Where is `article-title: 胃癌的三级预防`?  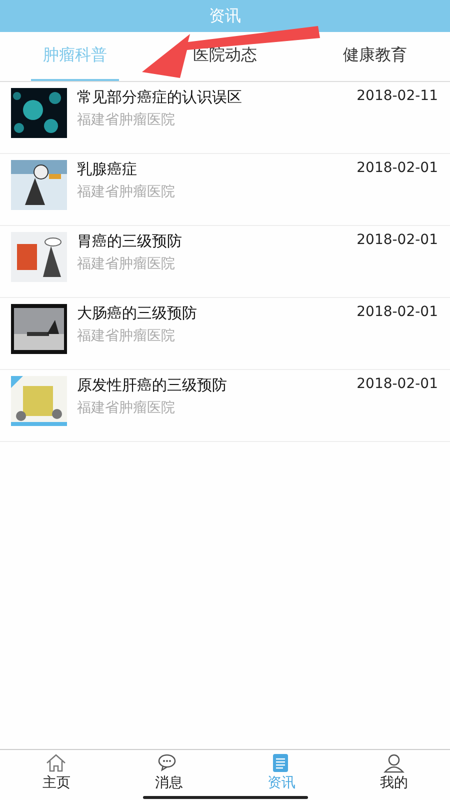 article-title: 胃癌的三级预防 is located at coordinates (130, 241).